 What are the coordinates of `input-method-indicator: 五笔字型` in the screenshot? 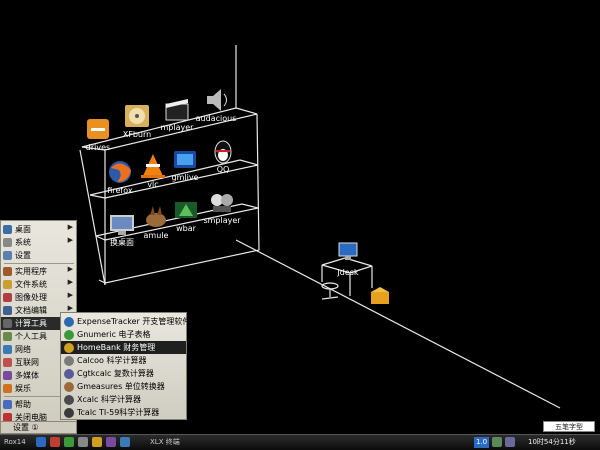 It's located at (569, 426).